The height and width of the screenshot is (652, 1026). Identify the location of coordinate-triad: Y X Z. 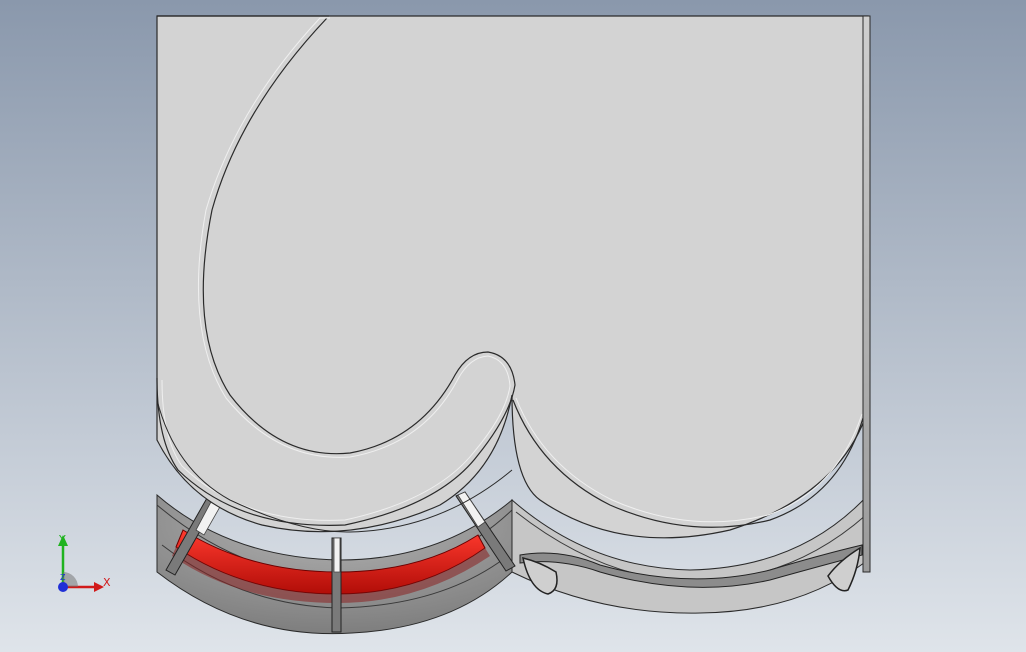
(82, 565).